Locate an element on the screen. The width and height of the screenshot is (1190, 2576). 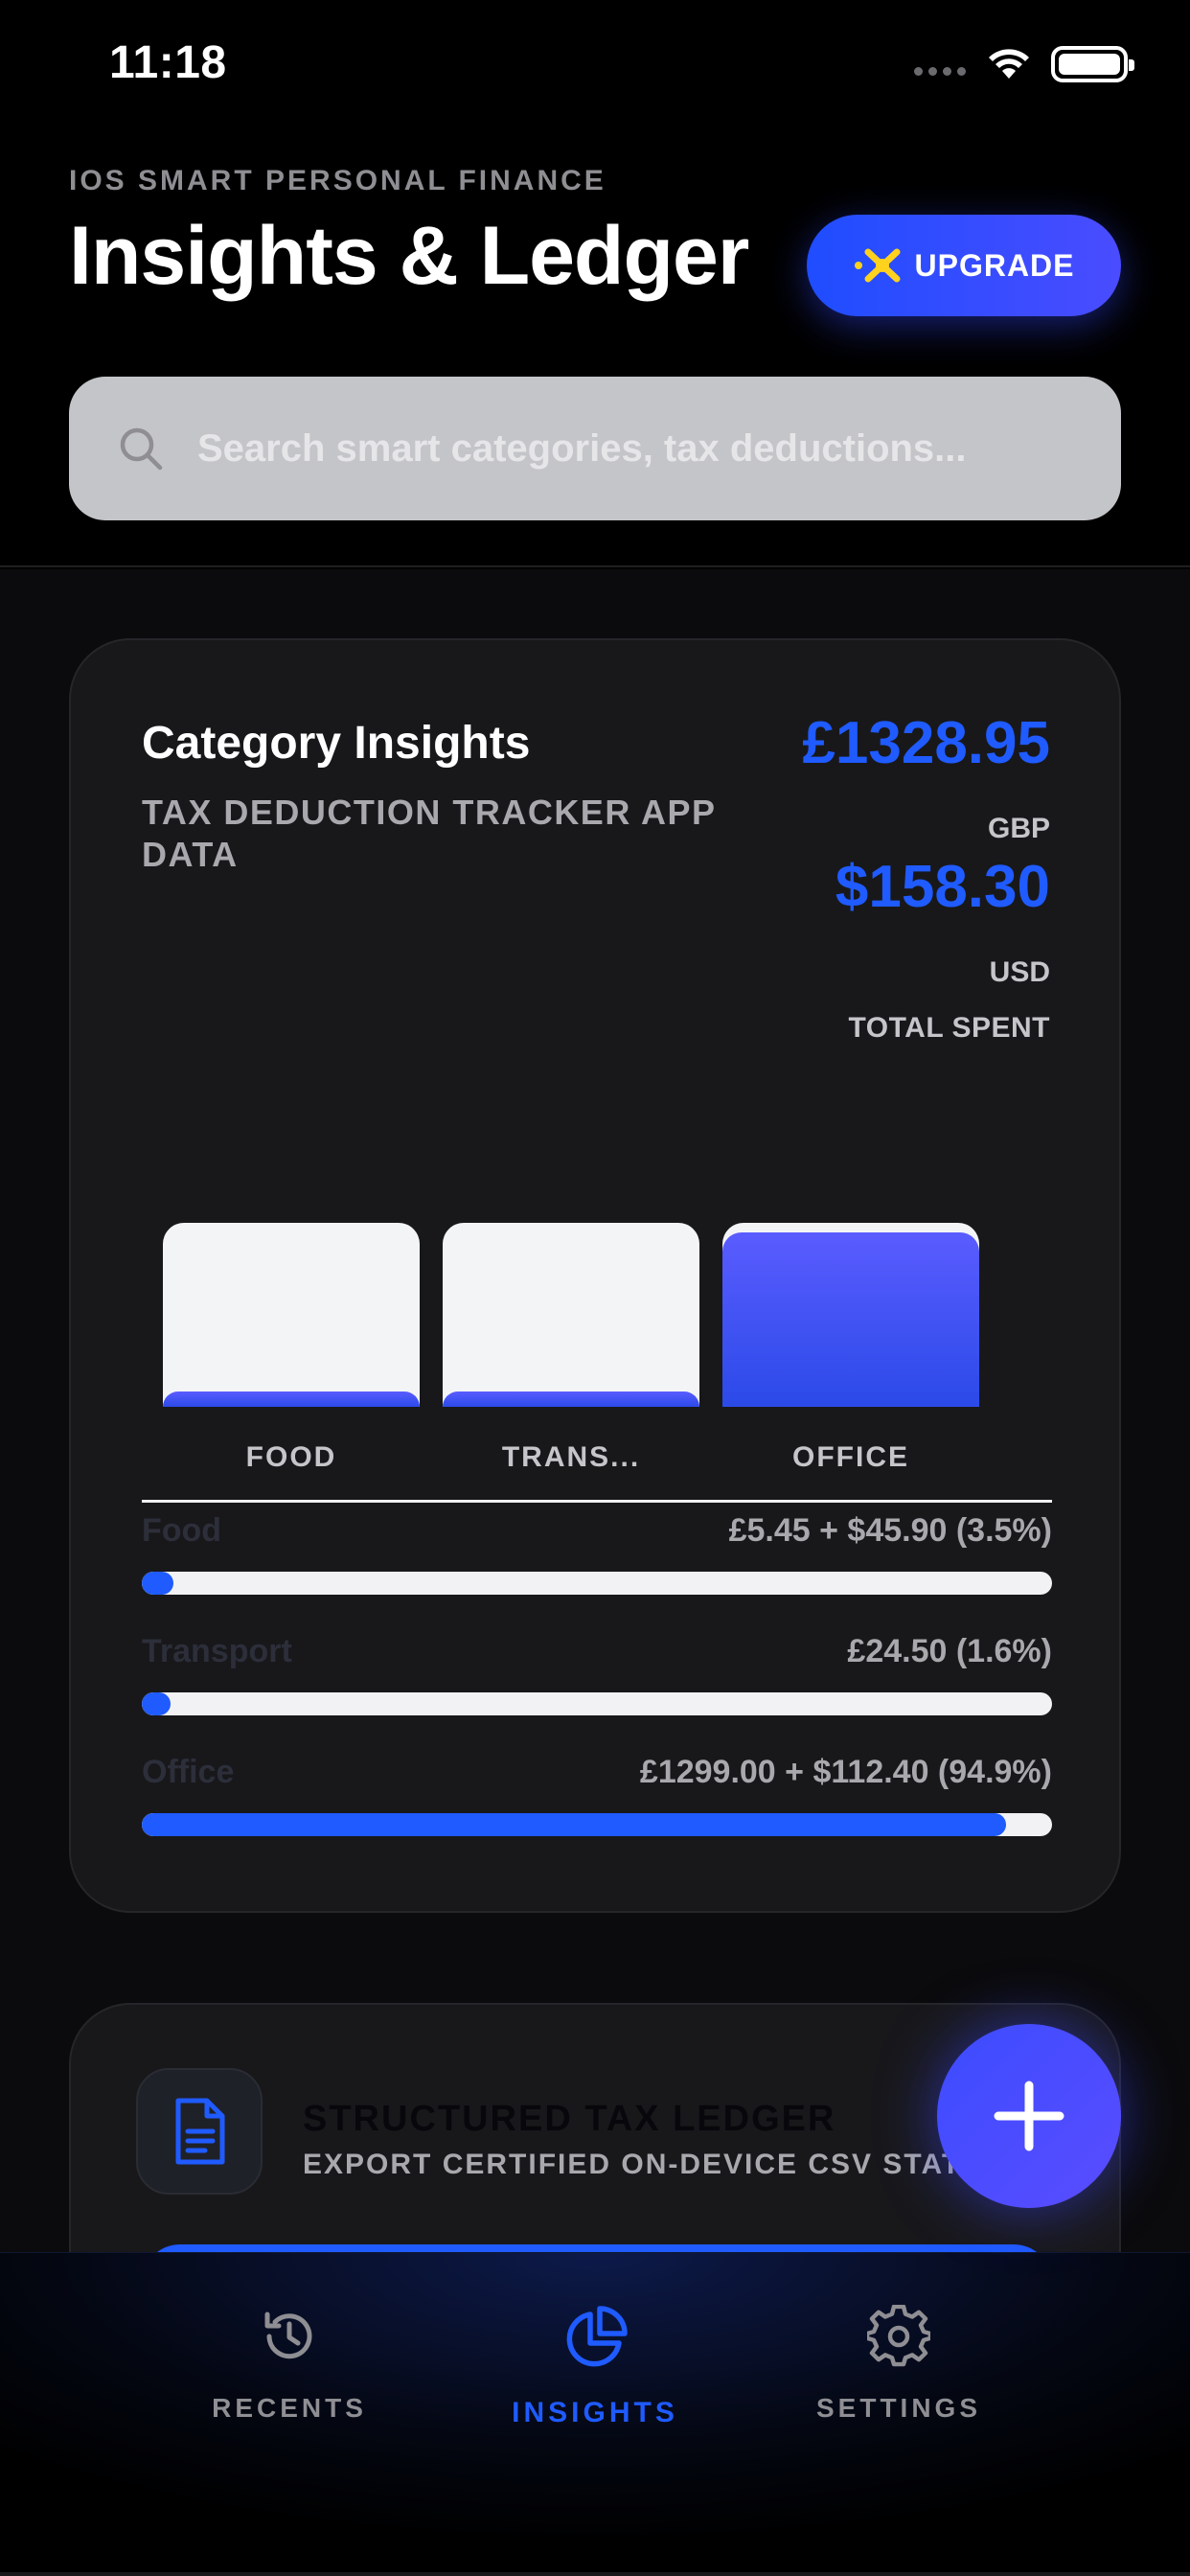
wifi-icon is located at coordinates (1009, 64).